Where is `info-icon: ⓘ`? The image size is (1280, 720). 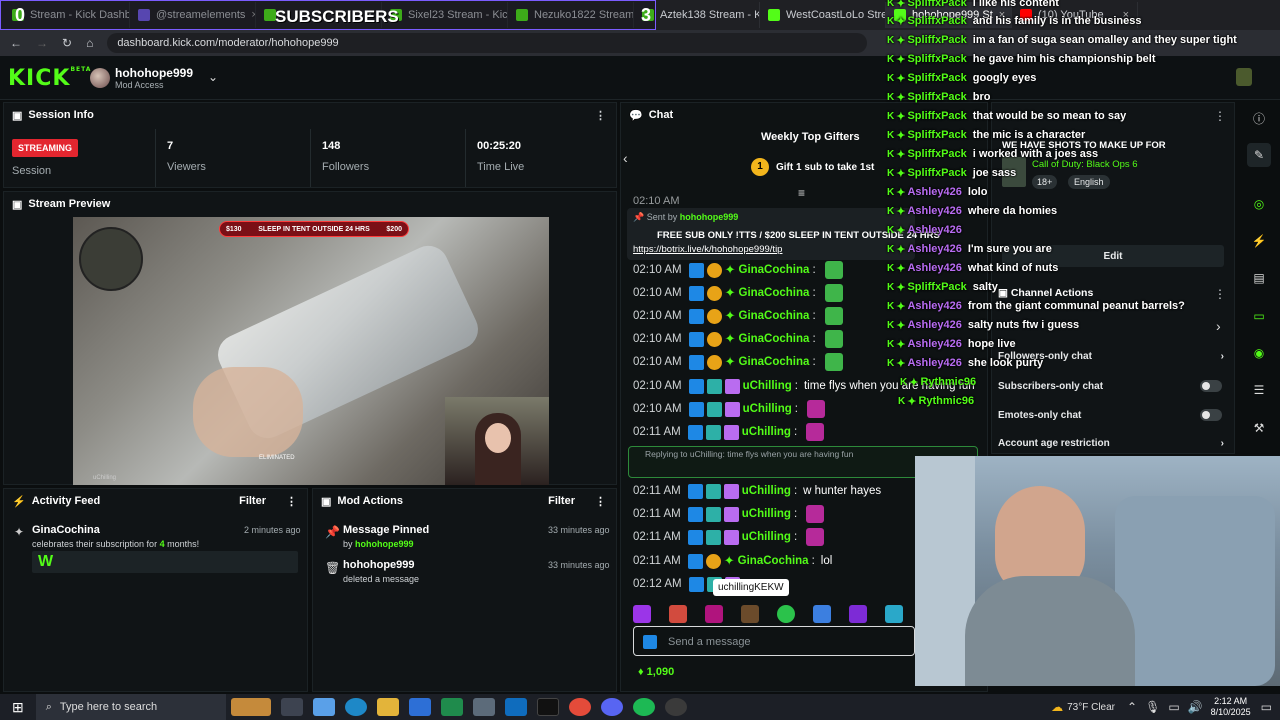 info-icon: ⓘ is located at coordinates (1259, 118).